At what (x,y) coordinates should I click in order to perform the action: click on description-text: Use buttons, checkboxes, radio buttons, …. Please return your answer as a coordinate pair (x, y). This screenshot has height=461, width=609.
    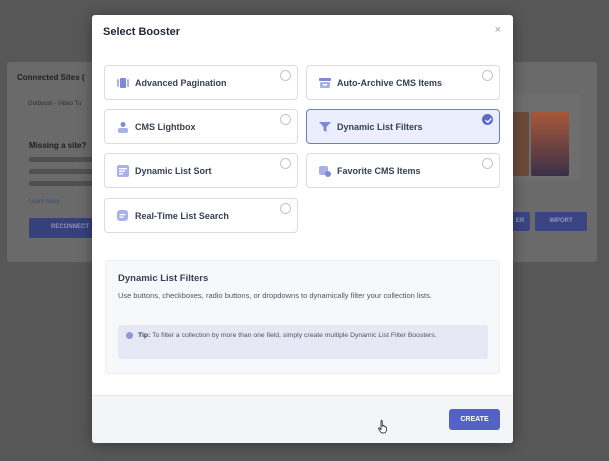
    Looking at the image, I should click on (275, 295).